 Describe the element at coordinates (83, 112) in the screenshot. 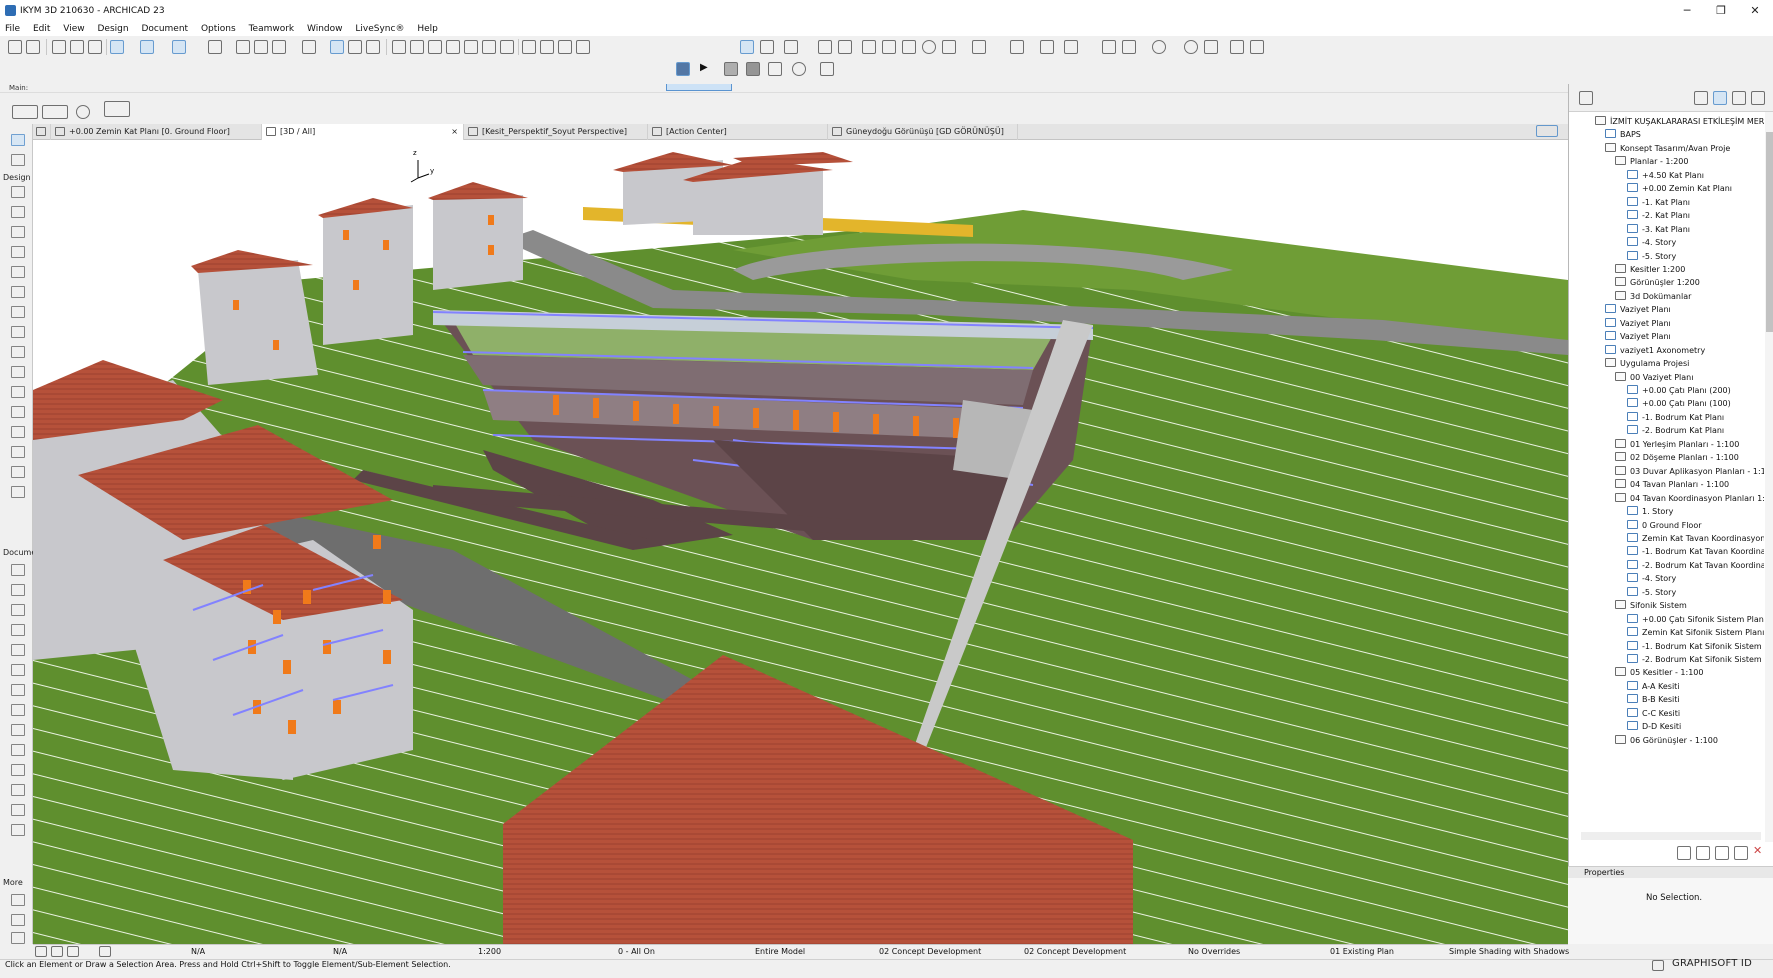

I see `rotate-icon` at that location.